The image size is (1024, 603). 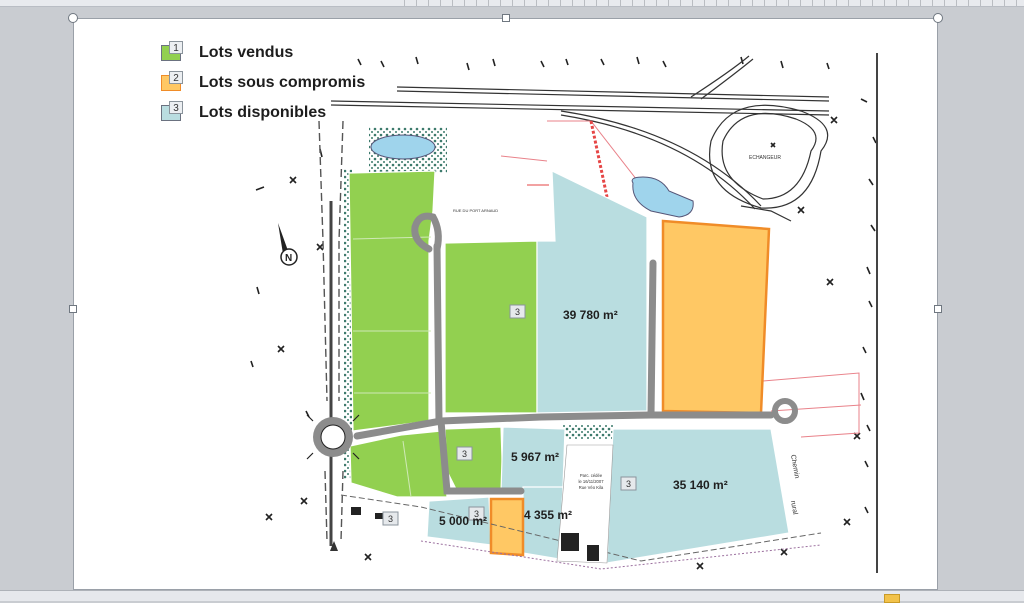 I want to click on area-label-35140: 35 140 m², so click(x=700, y=485).